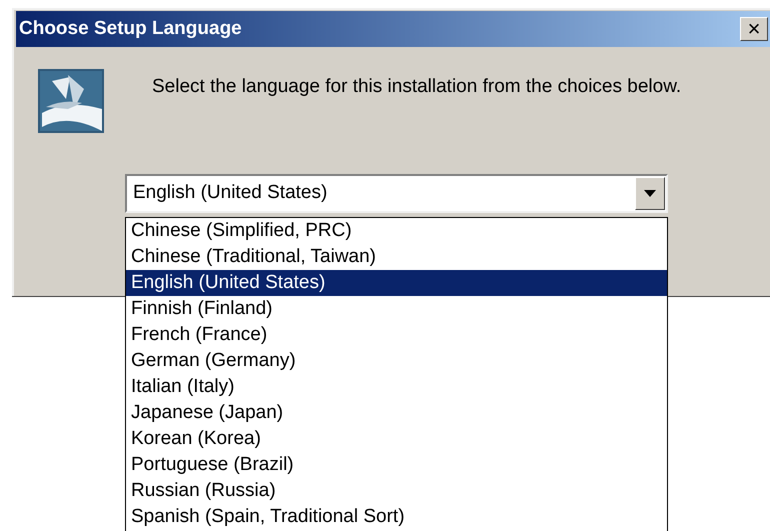  Describe the element at coordinates (130, 28) in the screenshot. I see `window-title: Choose Setup Language` at that location.